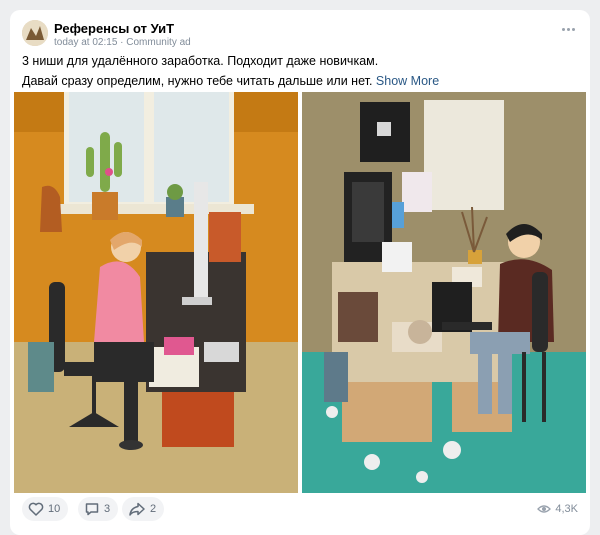  What do you see at coordinates (153, 509) in the screenshot?
I see `shares-count: 2` at bounding box center [153, 509].